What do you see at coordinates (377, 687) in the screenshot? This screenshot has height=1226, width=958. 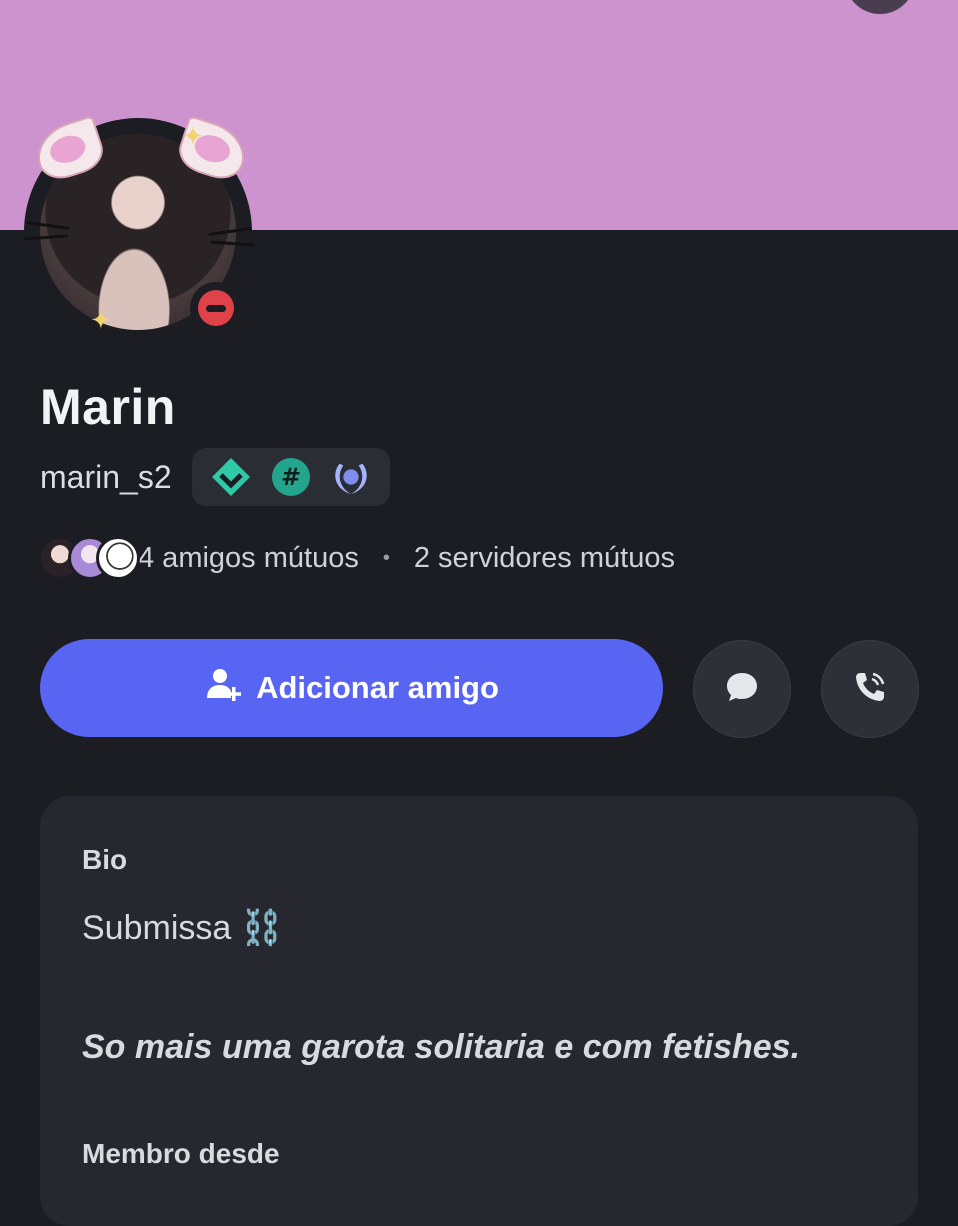 I see `add-friend-label: Adicionar amigo` at bounding box center [377, 687].